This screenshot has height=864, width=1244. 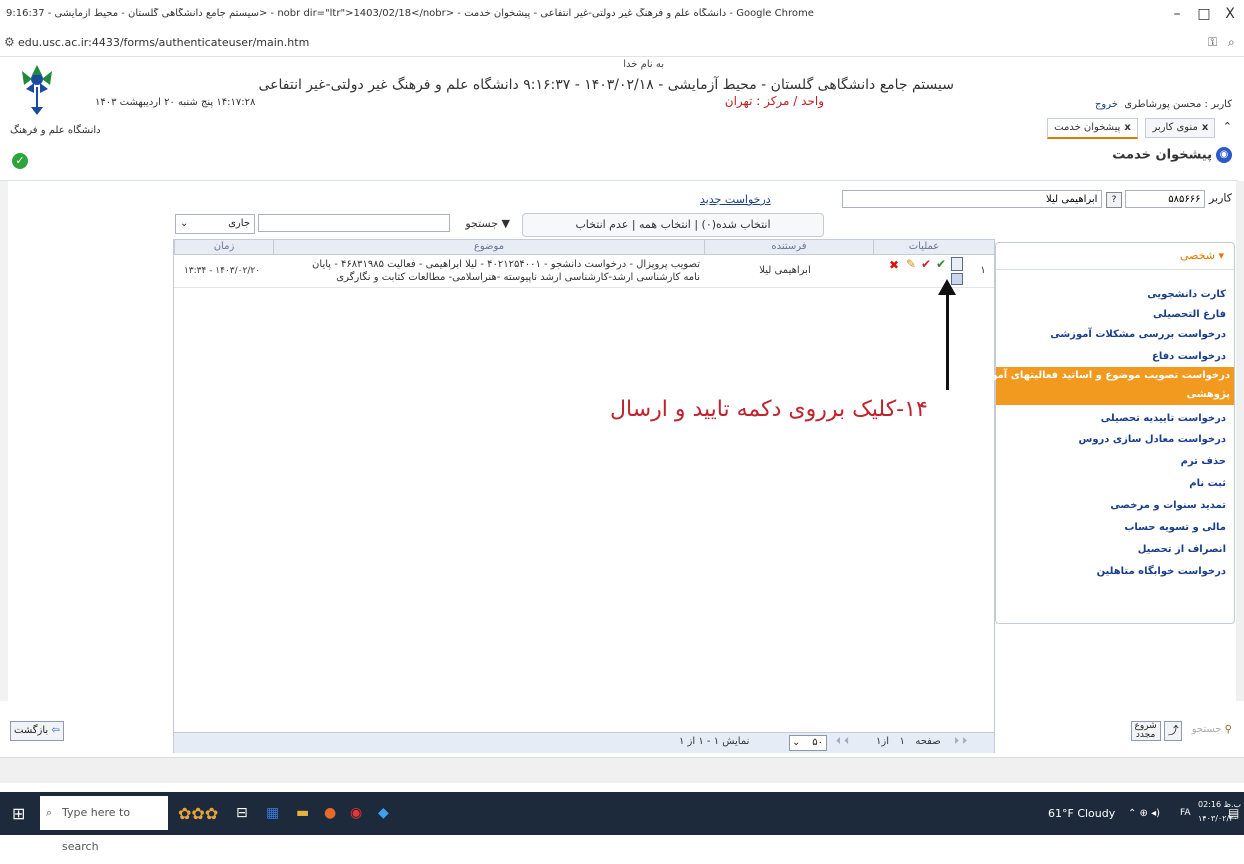 I want to click on row-sender: ابراهیمی لیلا, so click(x=785, y=270).